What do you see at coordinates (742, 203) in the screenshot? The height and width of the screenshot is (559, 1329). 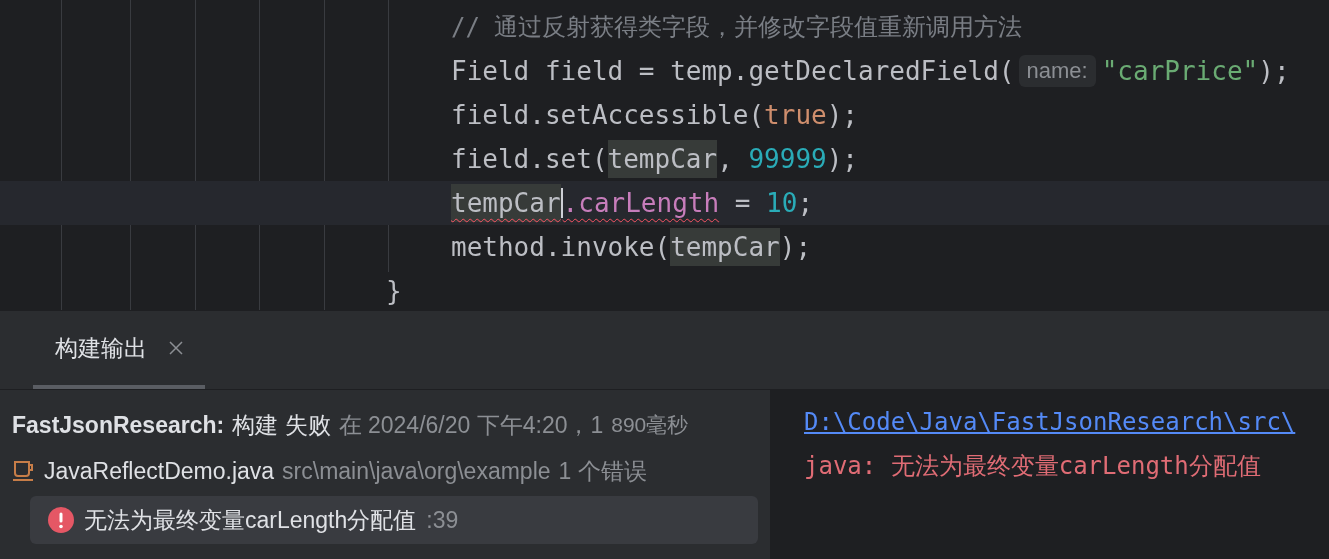 I see `code-token: =` at bounding box center [742, 203].